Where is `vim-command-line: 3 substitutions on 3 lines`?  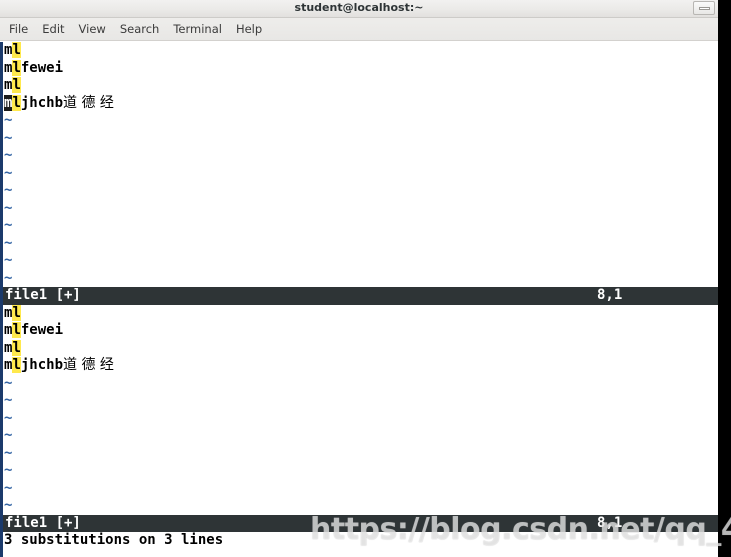 vim-command-line: 3 substitutions on 3 lines is located at coordinates (360, 541).